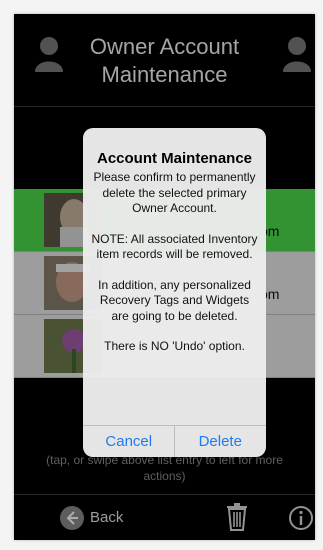 The width and height of the screenshot is (323, 550). What do you see at coordinates (220, 441) in the screenshot?
I see `delete-button: Delete` at bounding box center [220, 441].